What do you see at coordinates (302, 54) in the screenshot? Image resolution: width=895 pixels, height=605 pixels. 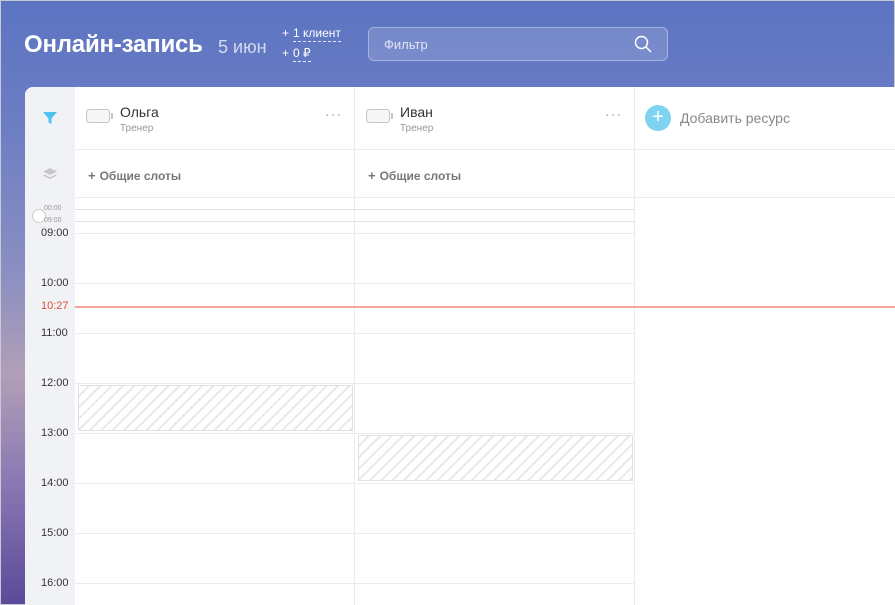 I see `money-amount: 0 ₽` at bounding box center [302, 54].